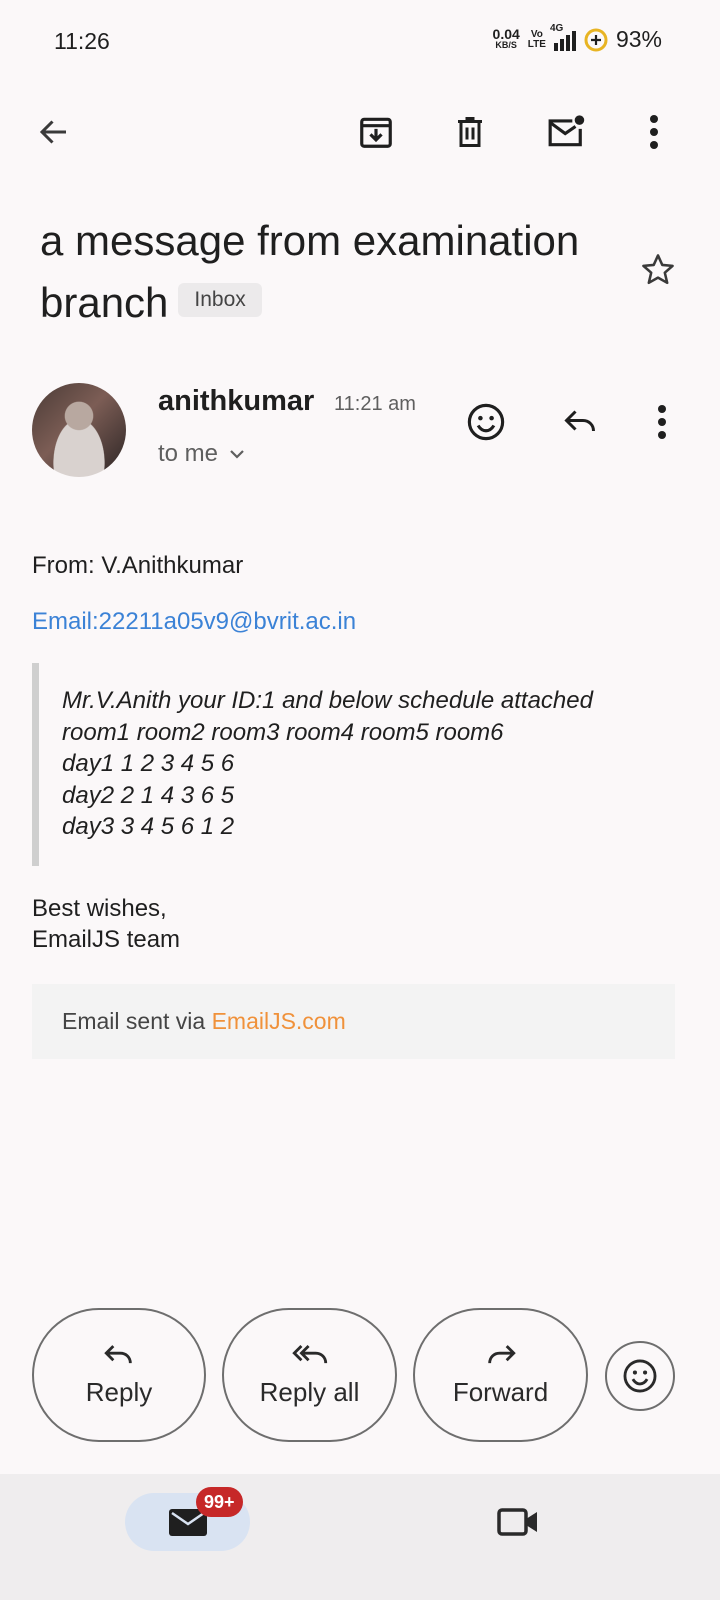  What do you see at coordinates (106, 939) in the screenshot?
I see `signoff-line: EmailJS team` at bounding box center [106, 939].